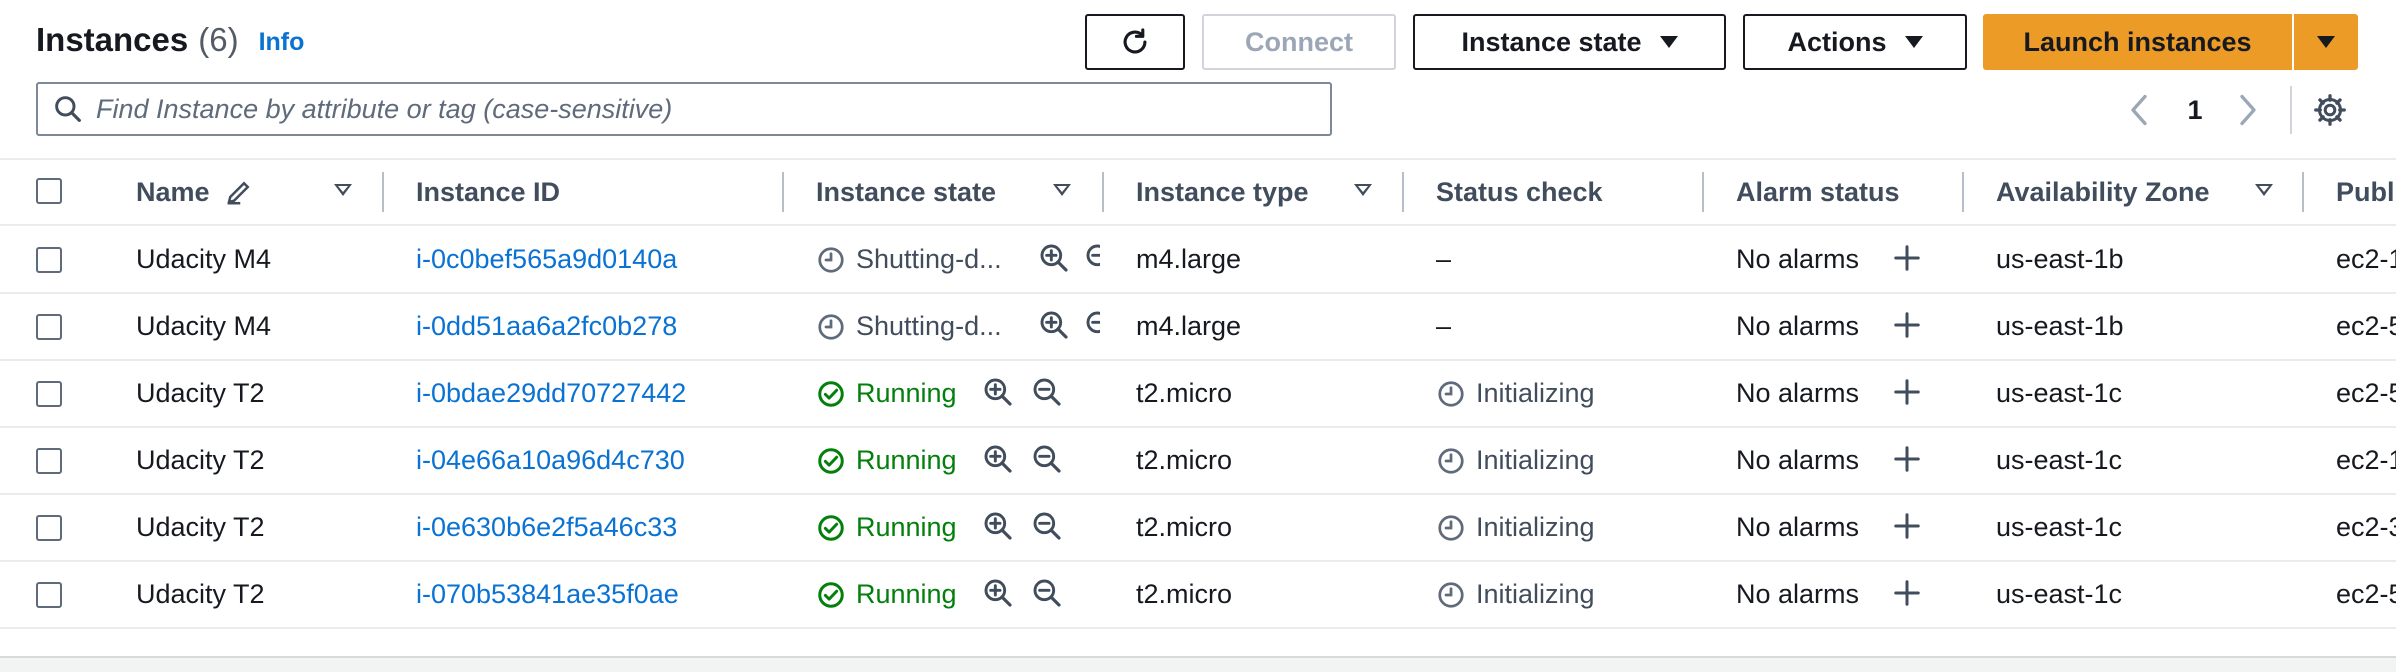  What do you see at coordinates (195, 192) in the screenshot?
I see `column-header-name: Name` at bounding box center [195, 192].